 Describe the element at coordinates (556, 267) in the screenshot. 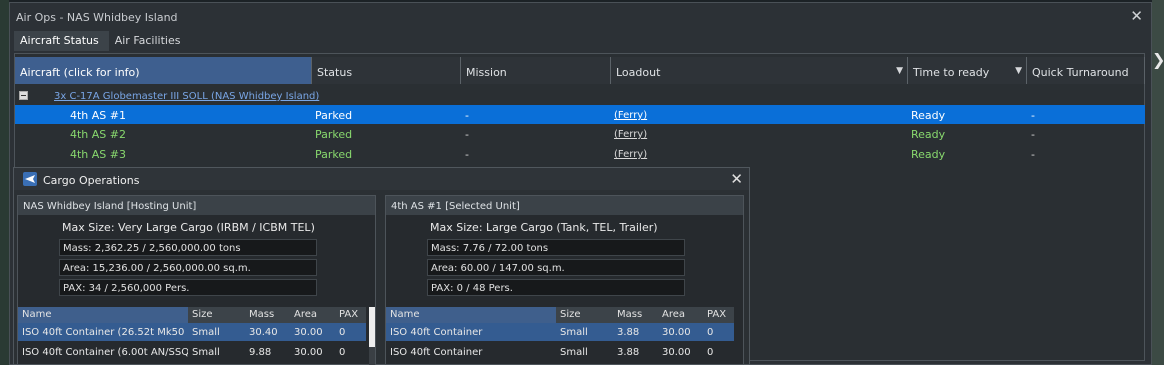

I see `area-meter: Area: 60.00 / 147.00 sq.m.` at that location.